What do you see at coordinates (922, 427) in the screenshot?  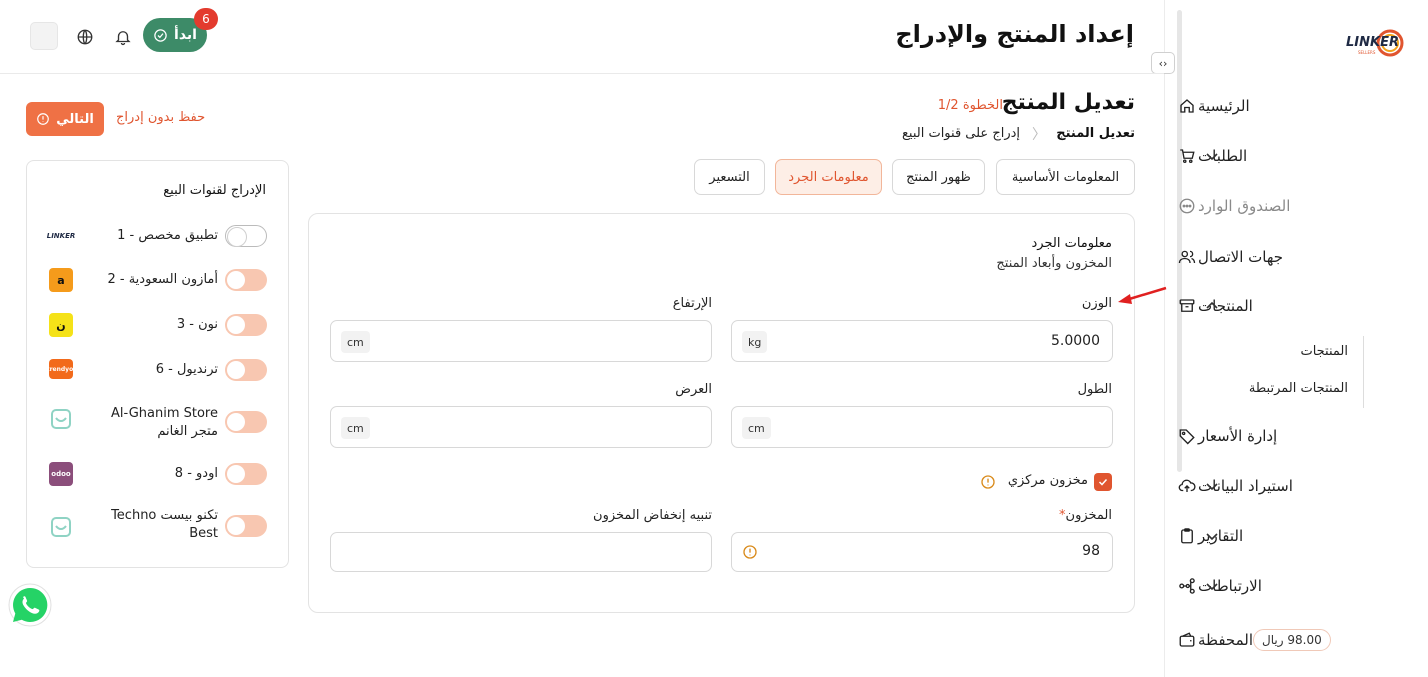 I see `length-input: cm` at bounding box center [922, 427].